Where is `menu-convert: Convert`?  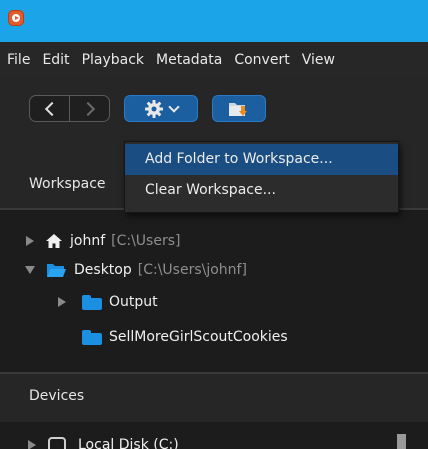
menu-convert: Convert is located at coordinates (261, 60).